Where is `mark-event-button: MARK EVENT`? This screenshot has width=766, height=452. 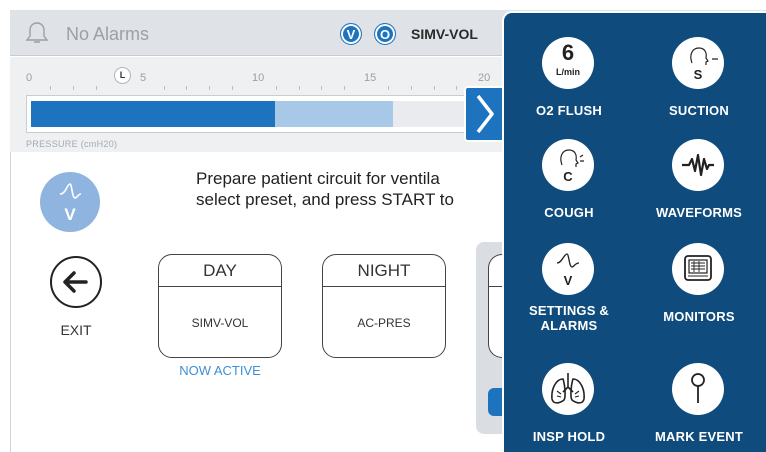
mark-event-button: MARK EVENT is located at coordinates (699, 401).